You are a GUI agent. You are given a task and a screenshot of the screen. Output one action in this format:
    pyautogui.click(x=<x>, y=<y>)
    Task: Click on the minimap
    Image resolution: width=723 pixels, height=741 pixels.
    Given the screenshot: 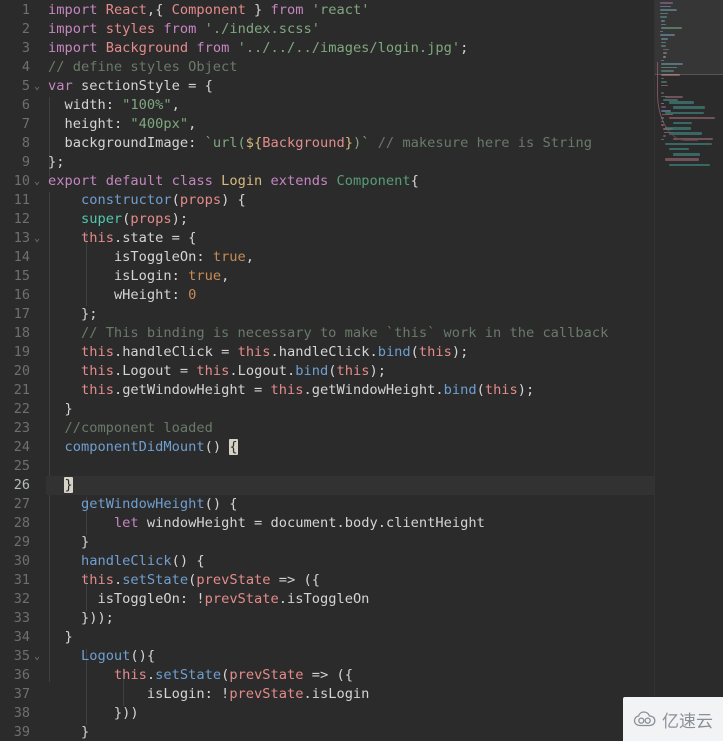 What is the action you would take?
    pyautogui.click(x=688, y=370)
    